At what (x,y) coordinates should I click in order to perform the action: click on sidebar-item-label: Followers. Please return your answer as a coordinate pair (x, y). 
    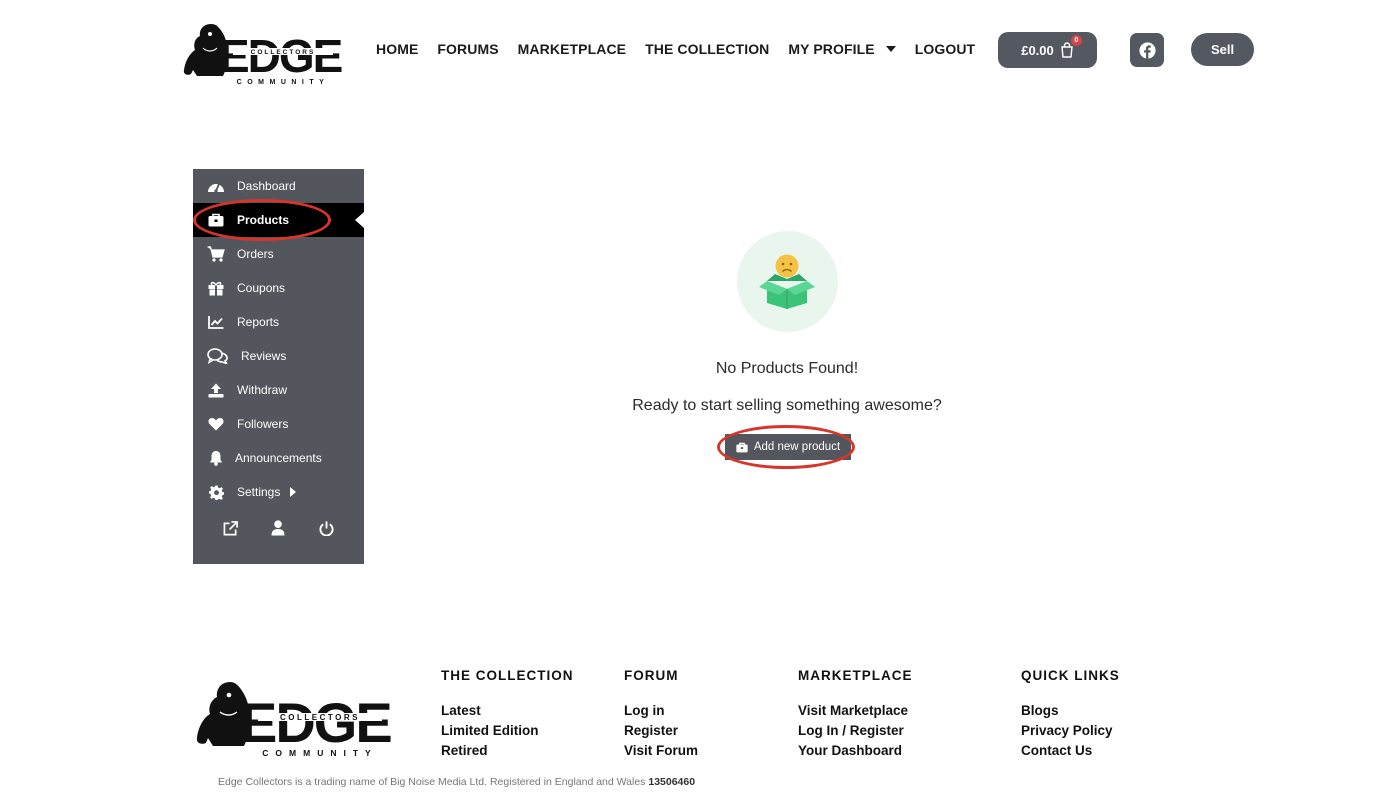
    Looking at the image, I should click on (263, 424).